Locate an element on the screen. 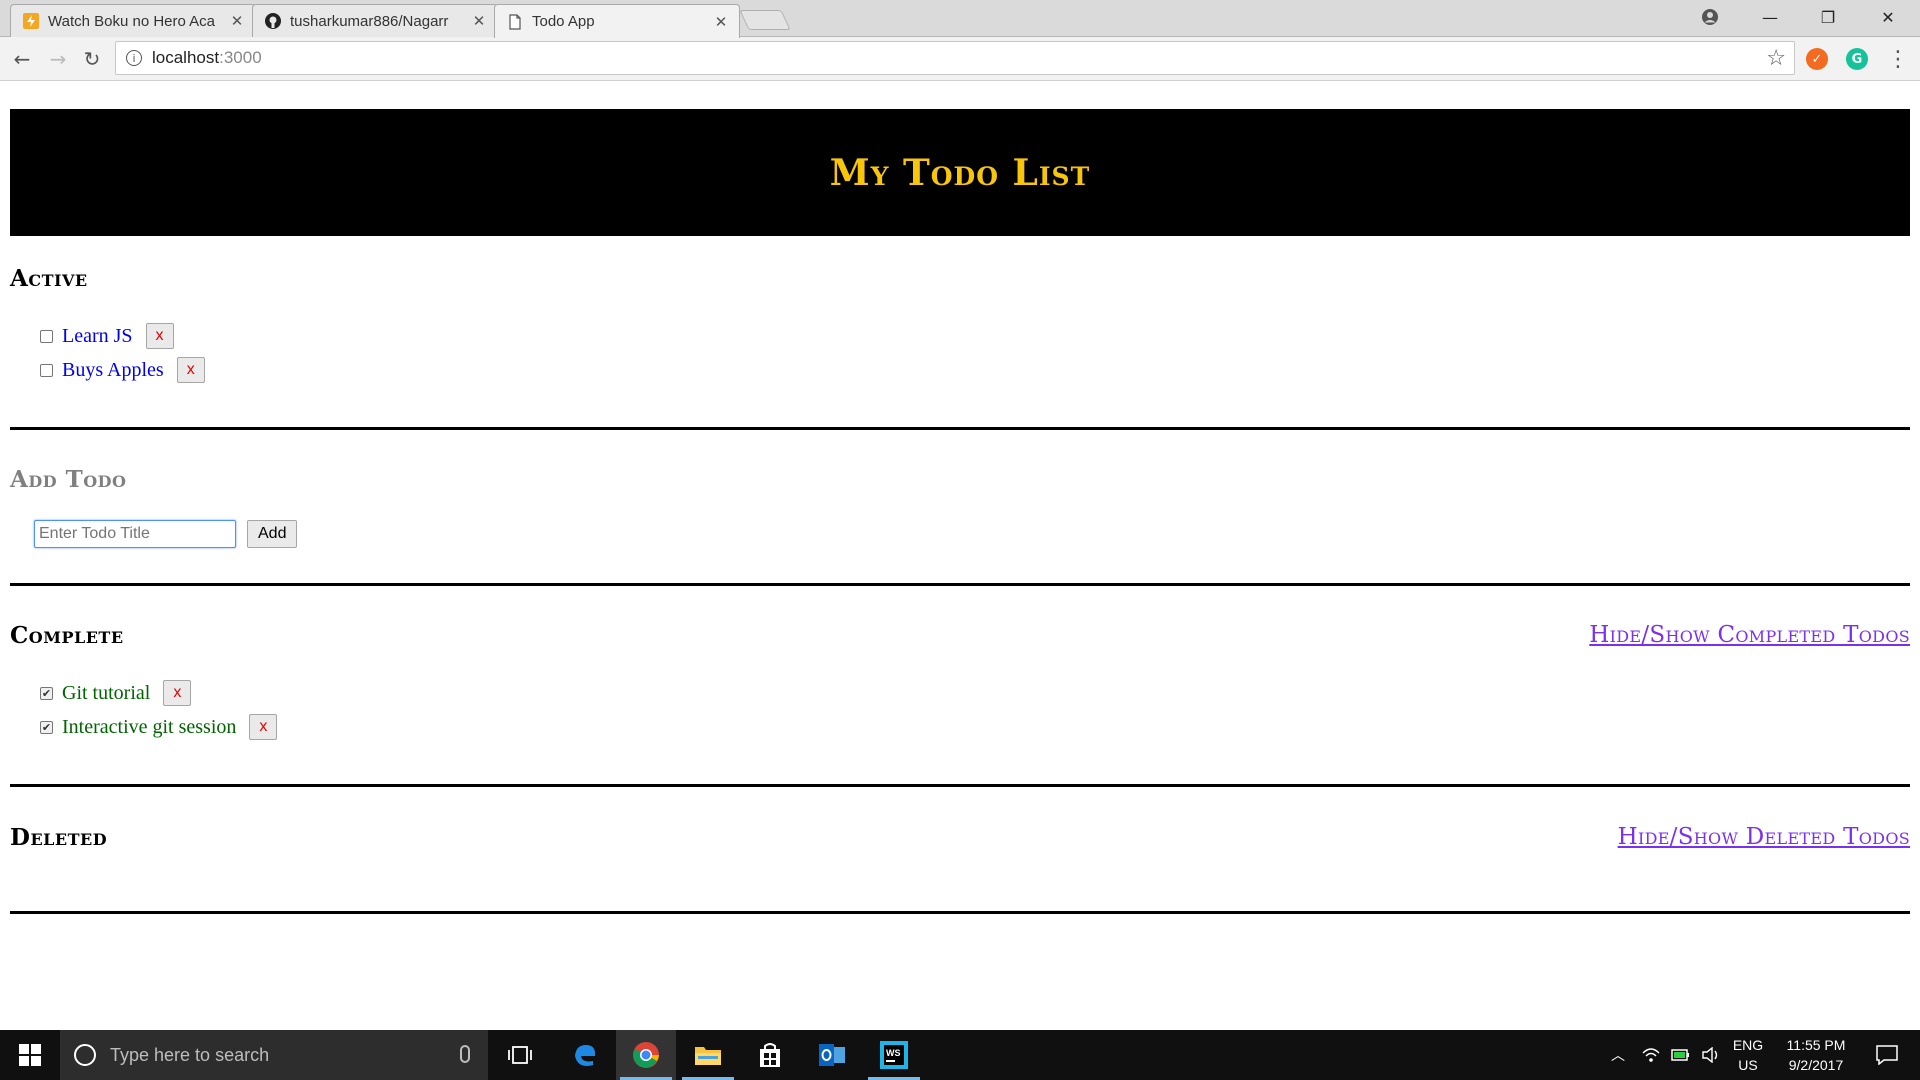  taskbar-search: Type here to search is located at coordinates (274, 1055).